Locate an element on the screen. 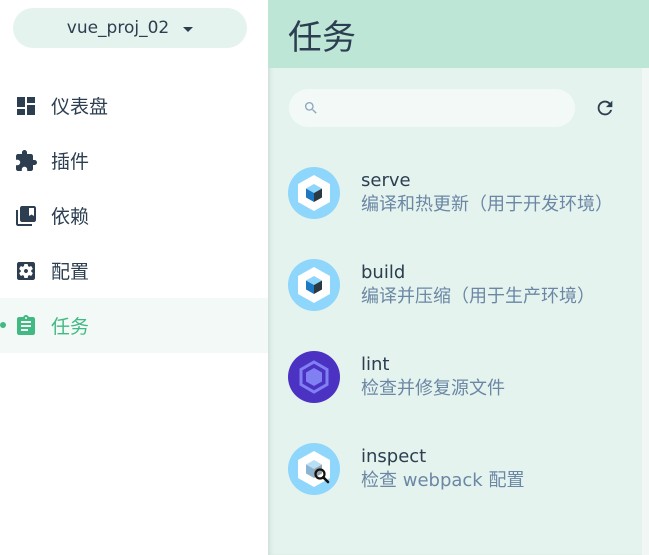 This screenshot has width=649, height=555. search-box is located at coordinates (432, 108).